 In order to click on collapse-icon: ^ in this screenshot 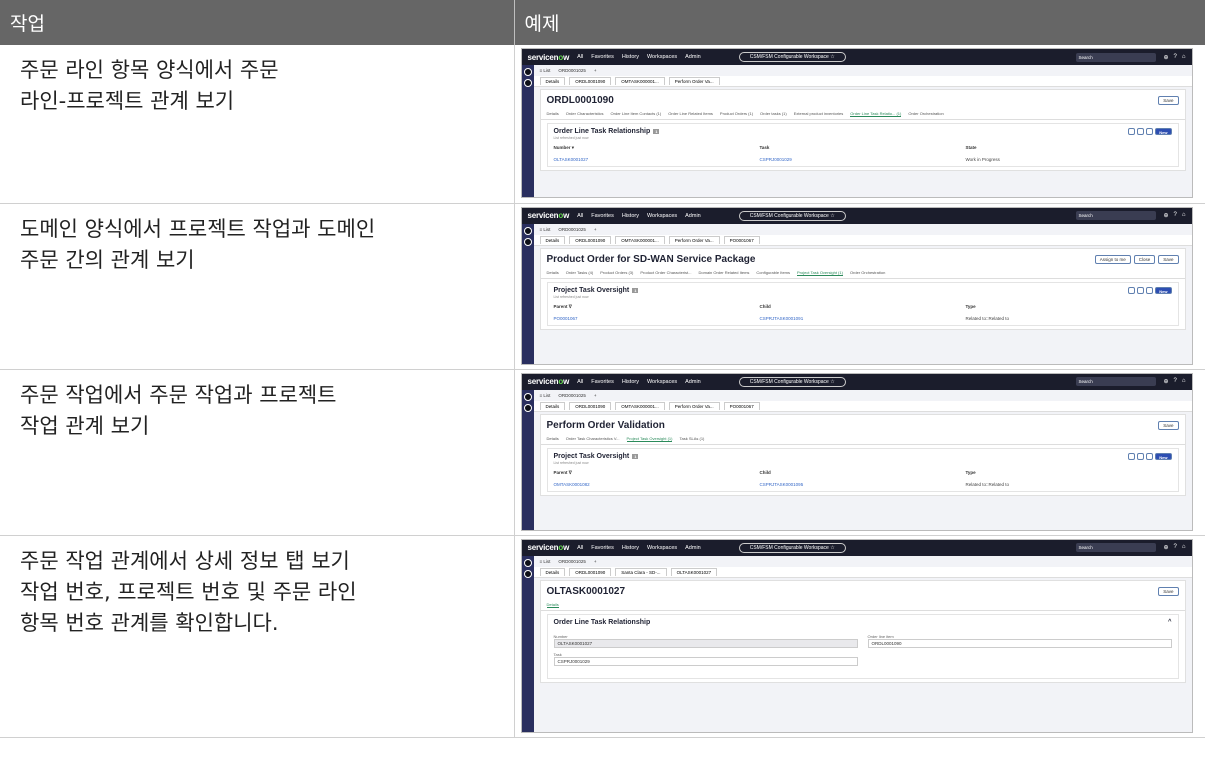, I will do `click(1170, 622)`.